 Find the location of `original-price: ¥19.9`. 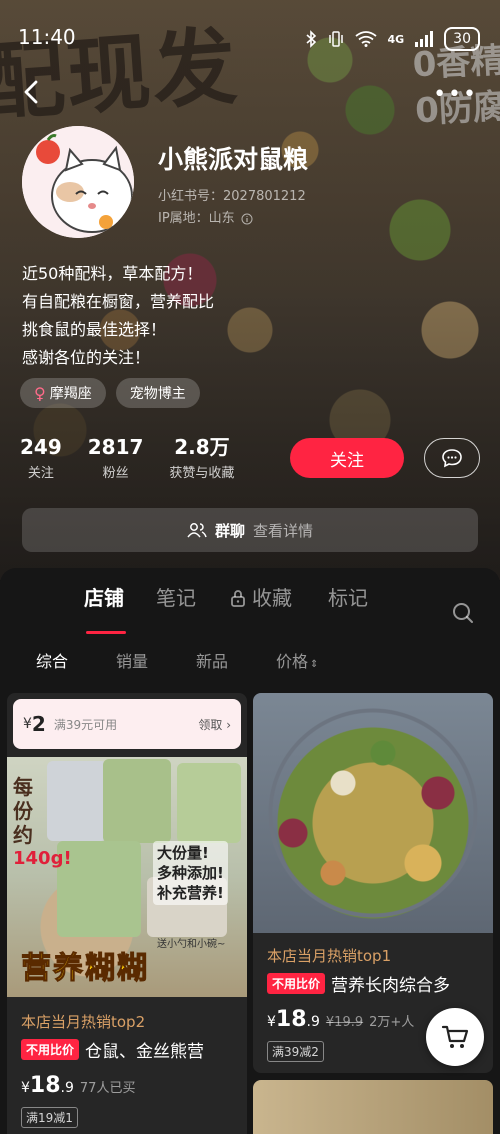

original-price: ¥19.9 is located at coordinates (344, 1022).